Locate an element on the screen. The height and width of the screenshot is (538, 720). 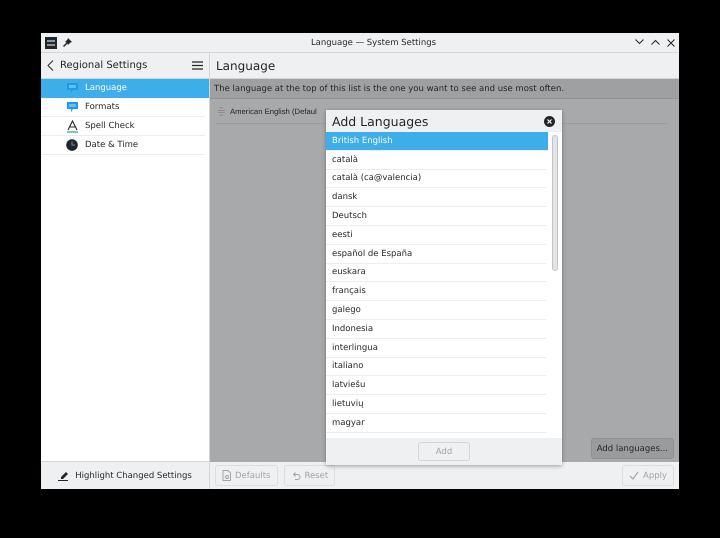
minimize-icon is located at coordinates (639, 41).